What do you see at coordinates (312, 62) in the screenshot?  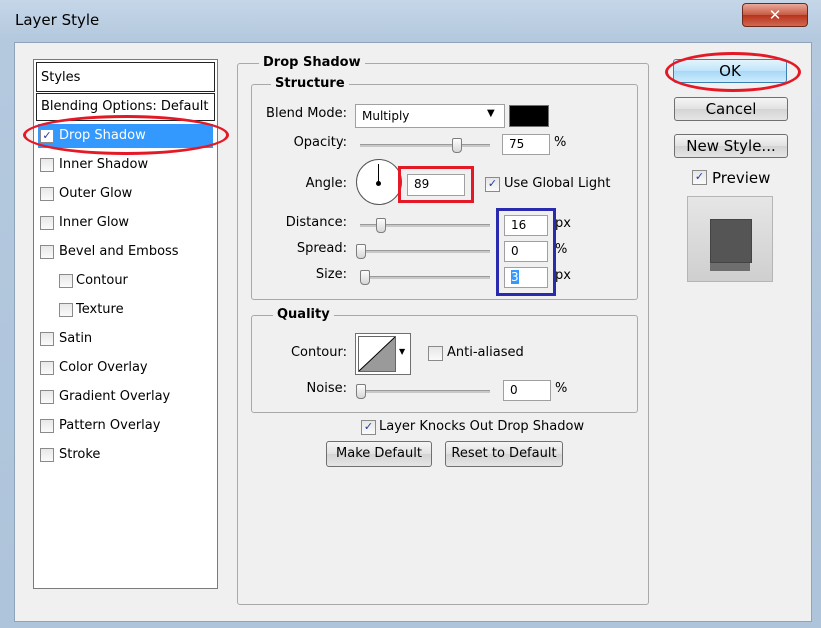 I see `drop-shadow-title: Drop Shadow` at bounding box center [312, 62].